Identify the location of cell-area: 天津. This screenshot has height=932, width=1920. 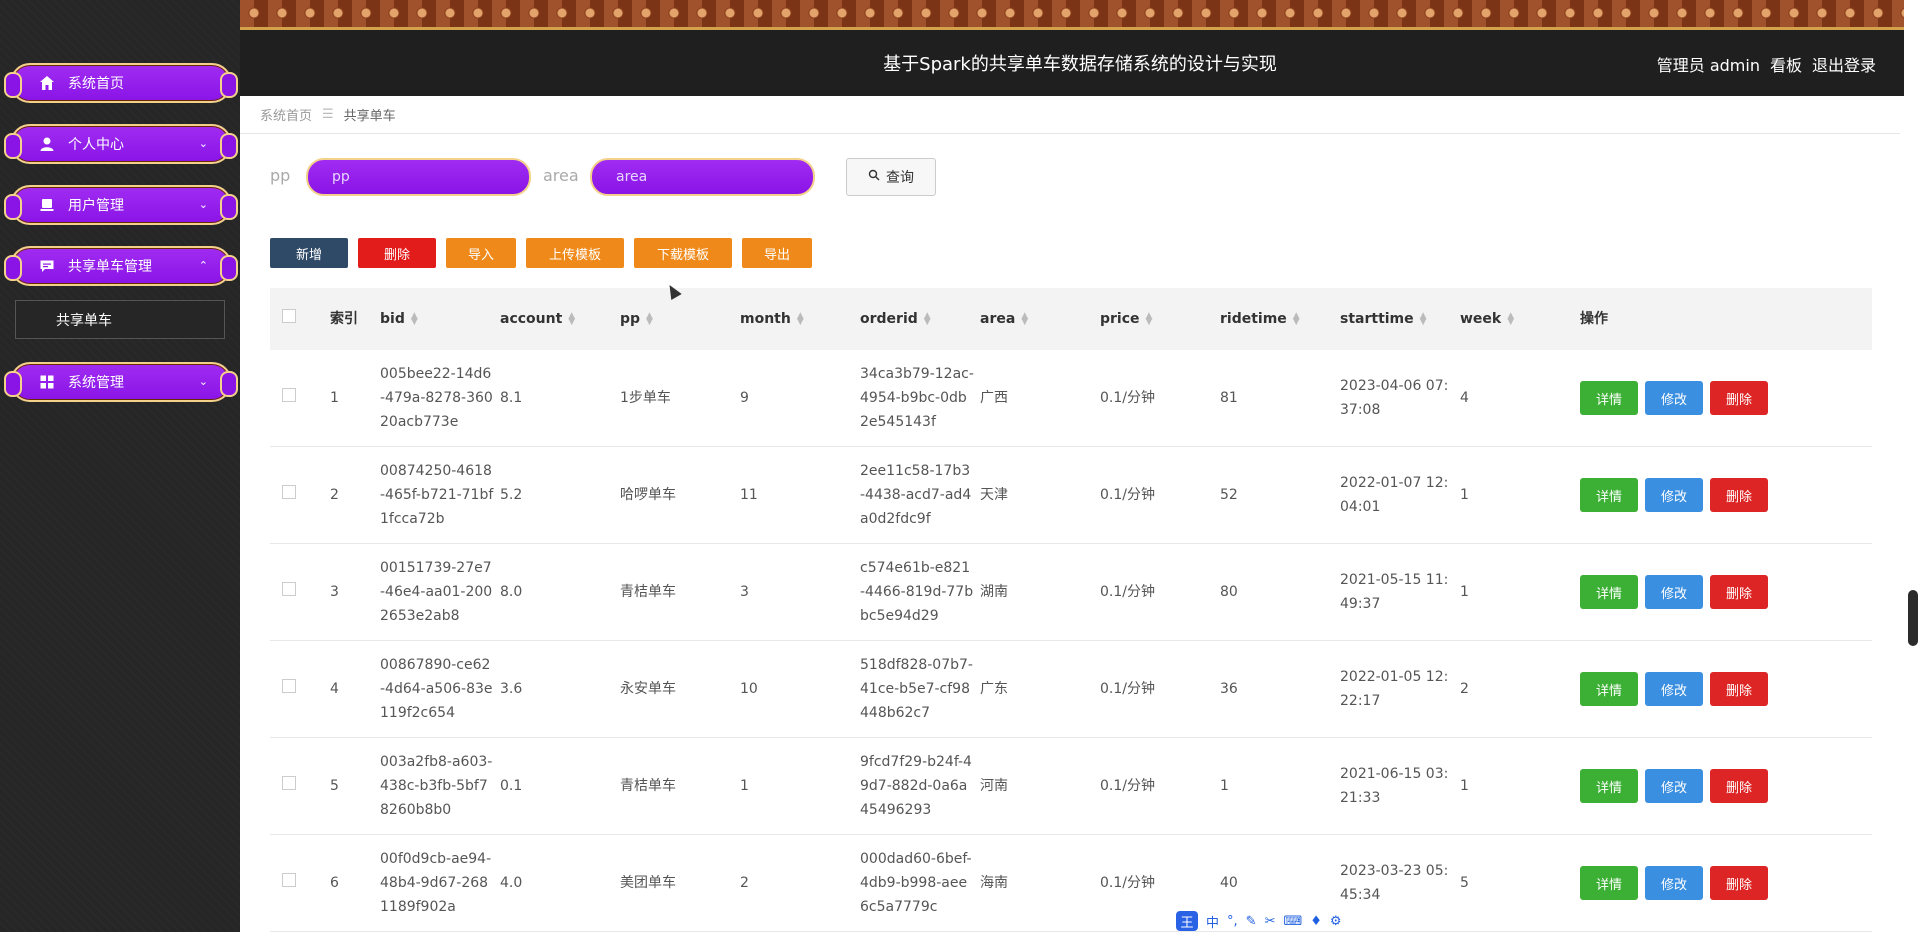
(994, 495).